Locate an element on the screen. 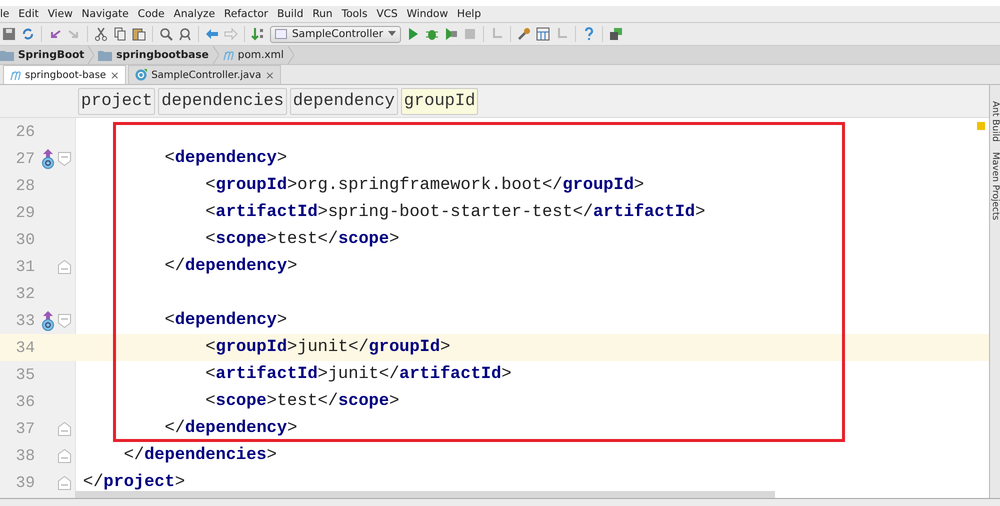 This screenshot has height=506, width=1000. breadcrumb-tag: dependencies is located at coordinates (222, 101).